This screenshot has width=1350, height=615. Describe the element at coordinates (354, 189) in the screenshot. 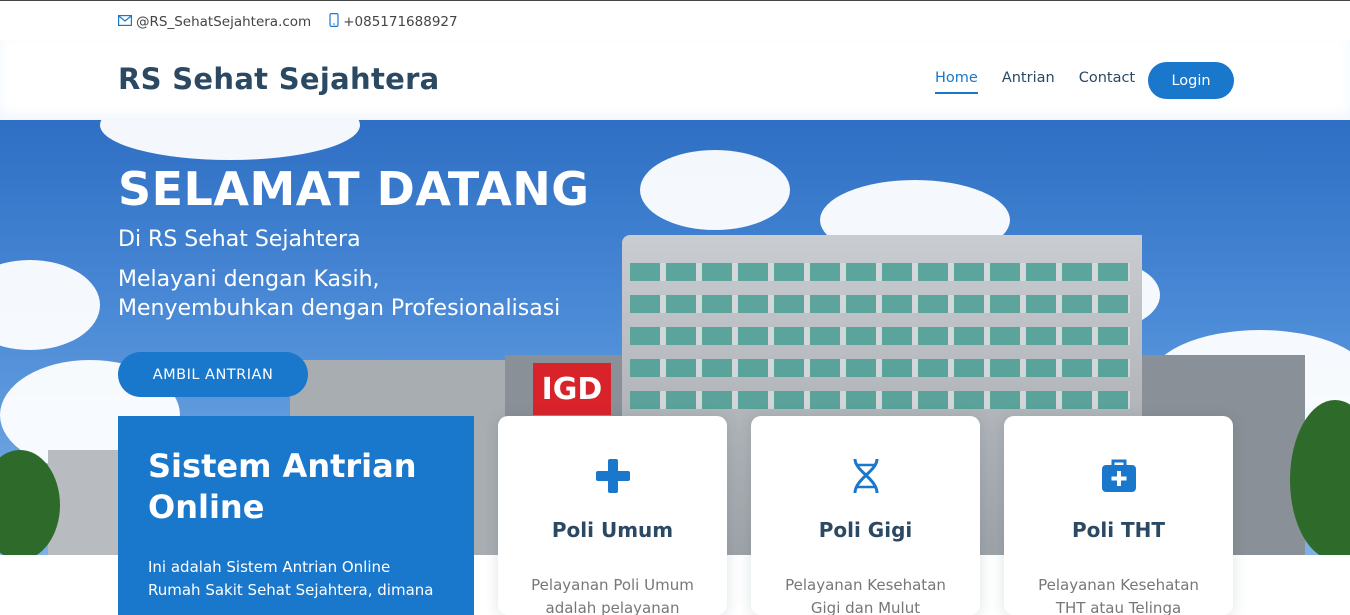

I see `hero-title: SELAMAT DATANG` at that location.